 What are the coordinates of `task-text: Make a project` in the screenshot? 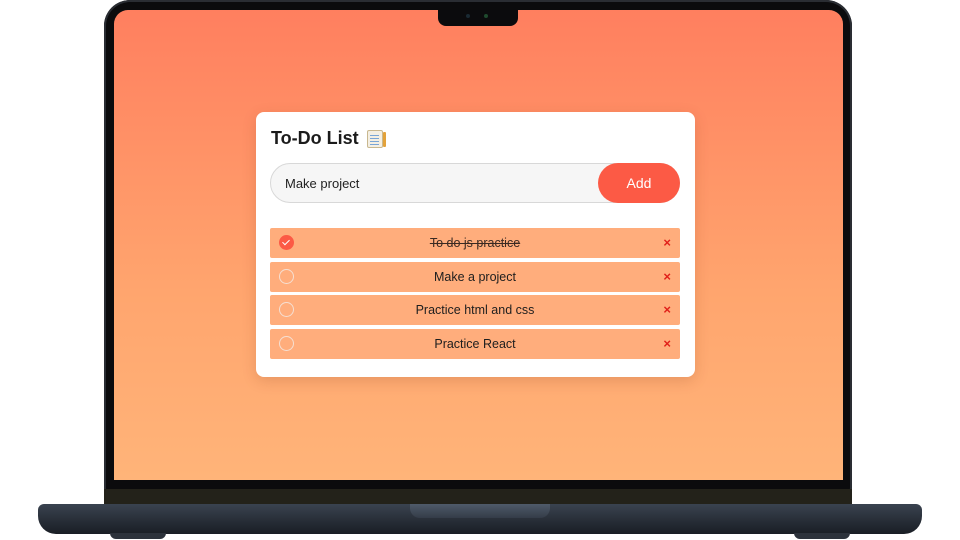 It's located at (475, 276).